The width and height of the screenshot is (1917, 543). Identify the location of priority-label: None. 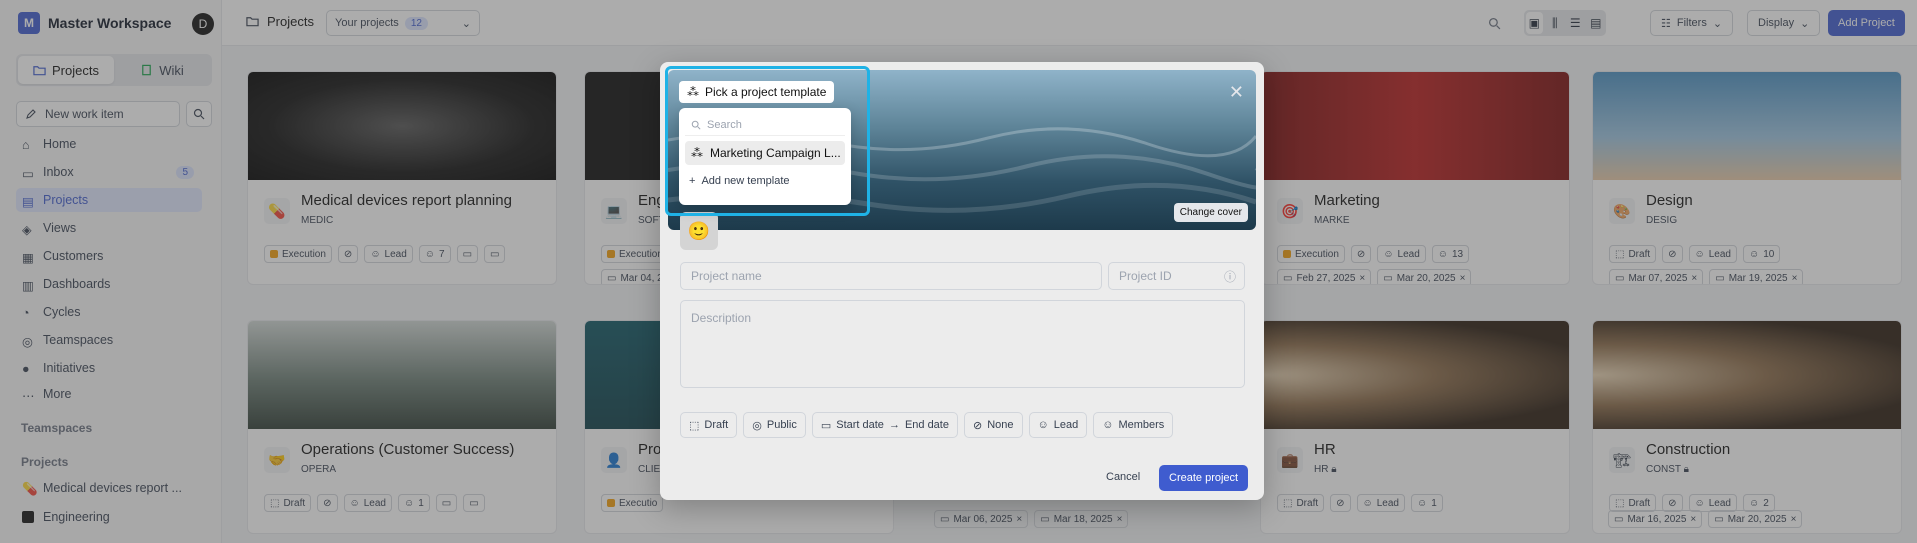
(1000, 425).